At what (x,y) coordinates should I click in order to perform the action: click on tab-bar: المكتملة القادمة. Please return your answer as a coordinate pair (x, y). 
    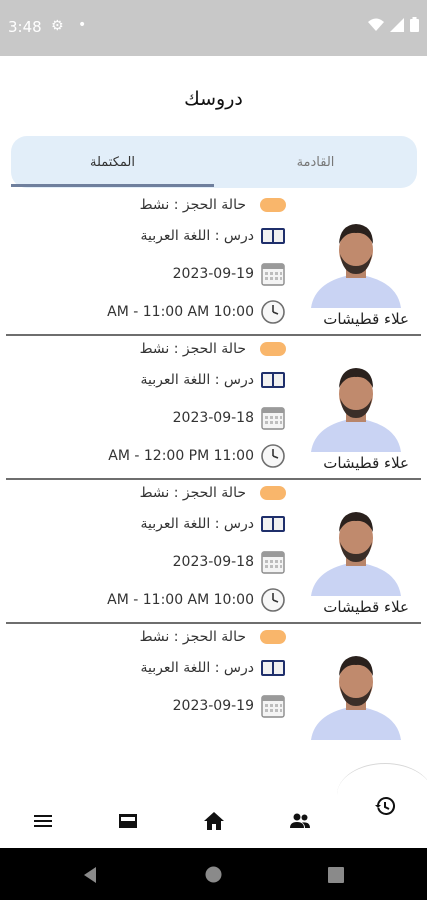
    Looking at the image, I should click on (214, 162).